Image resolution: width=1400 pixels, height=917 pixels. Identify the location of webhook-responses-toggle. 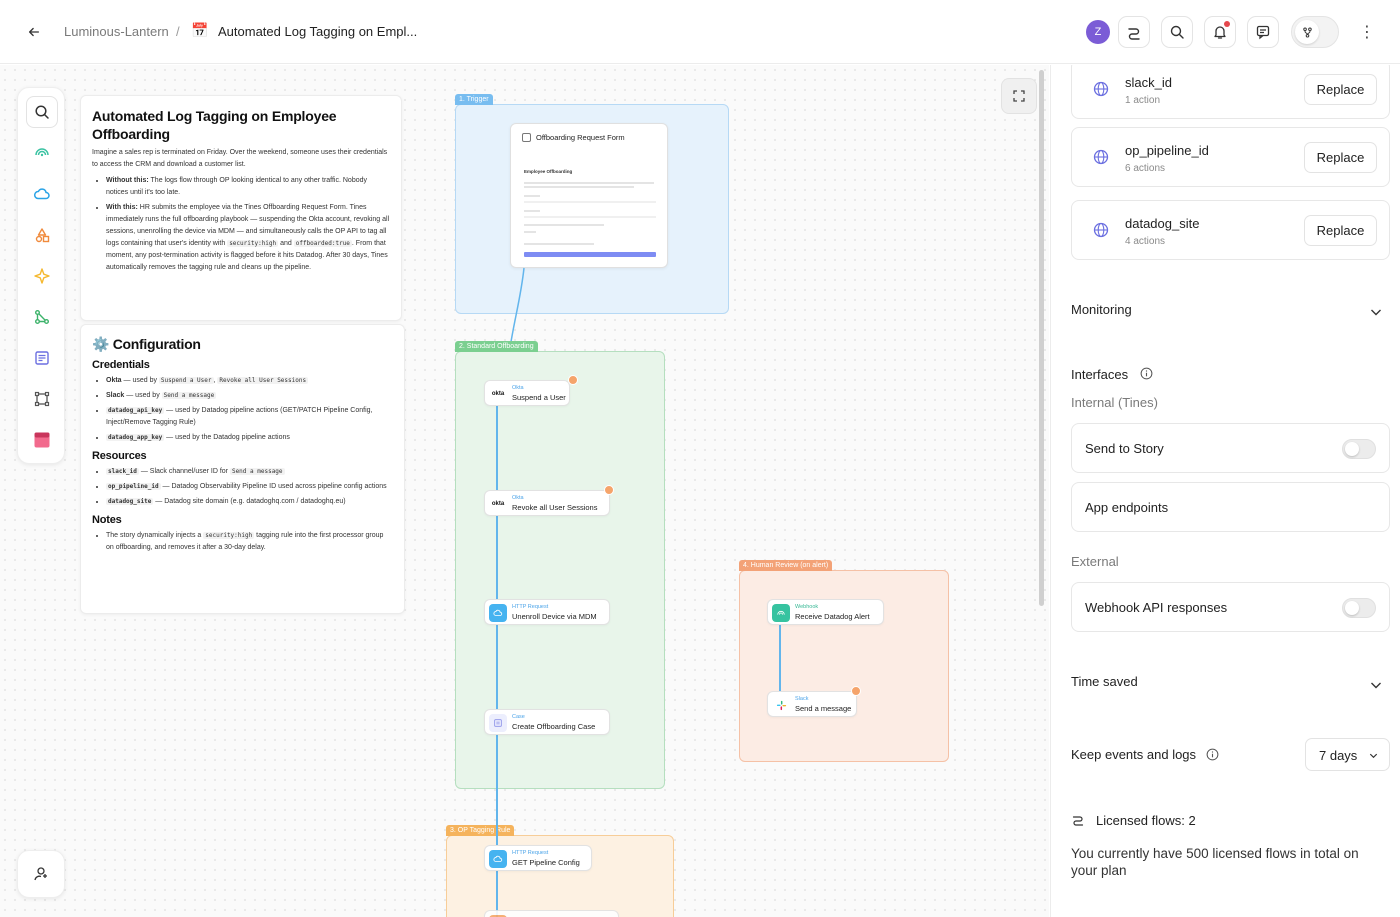
(1359, 608).